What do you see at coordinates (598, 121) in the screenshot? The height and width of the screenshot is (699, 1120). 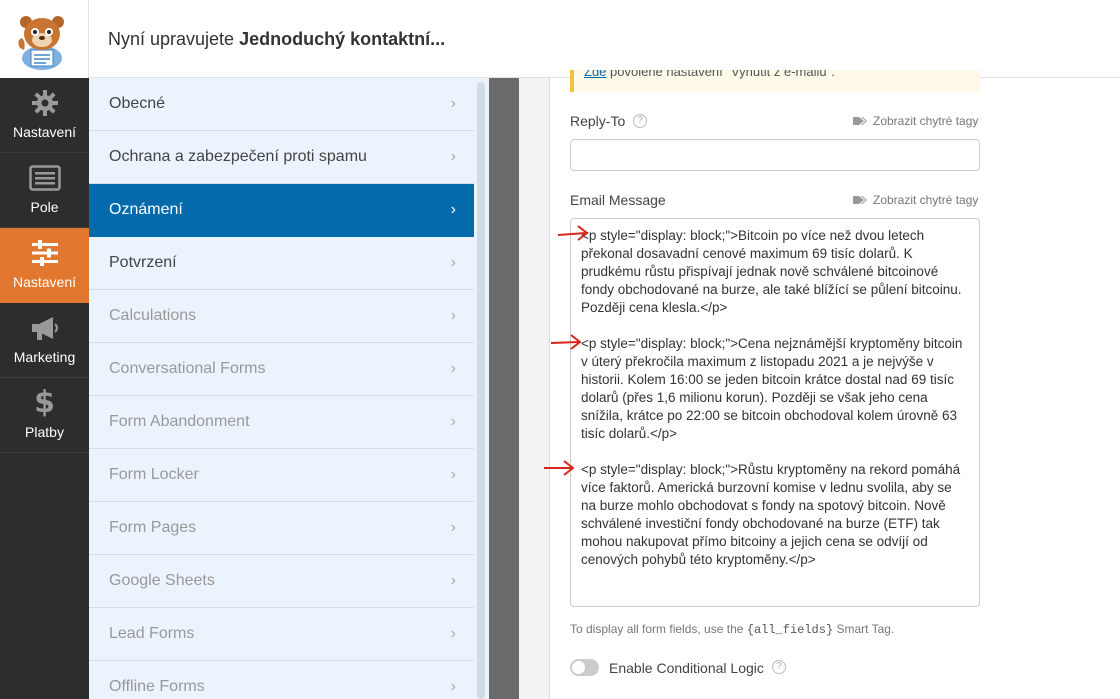 I see `reply-to-label: Reply-To` at bounding box center [598, 121].